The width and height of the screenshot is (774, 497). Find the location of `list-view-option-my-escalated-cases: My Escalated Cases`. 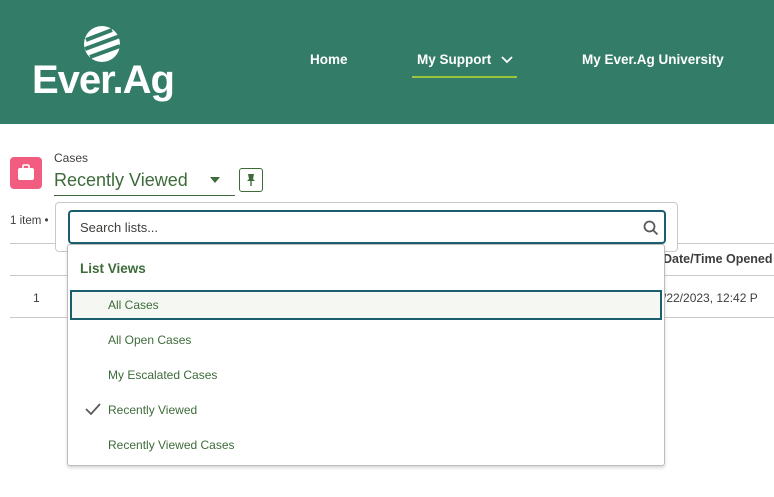

list-view-option-my-escalated-cases: My Escalated Cases is located at coordinates (366, 375).